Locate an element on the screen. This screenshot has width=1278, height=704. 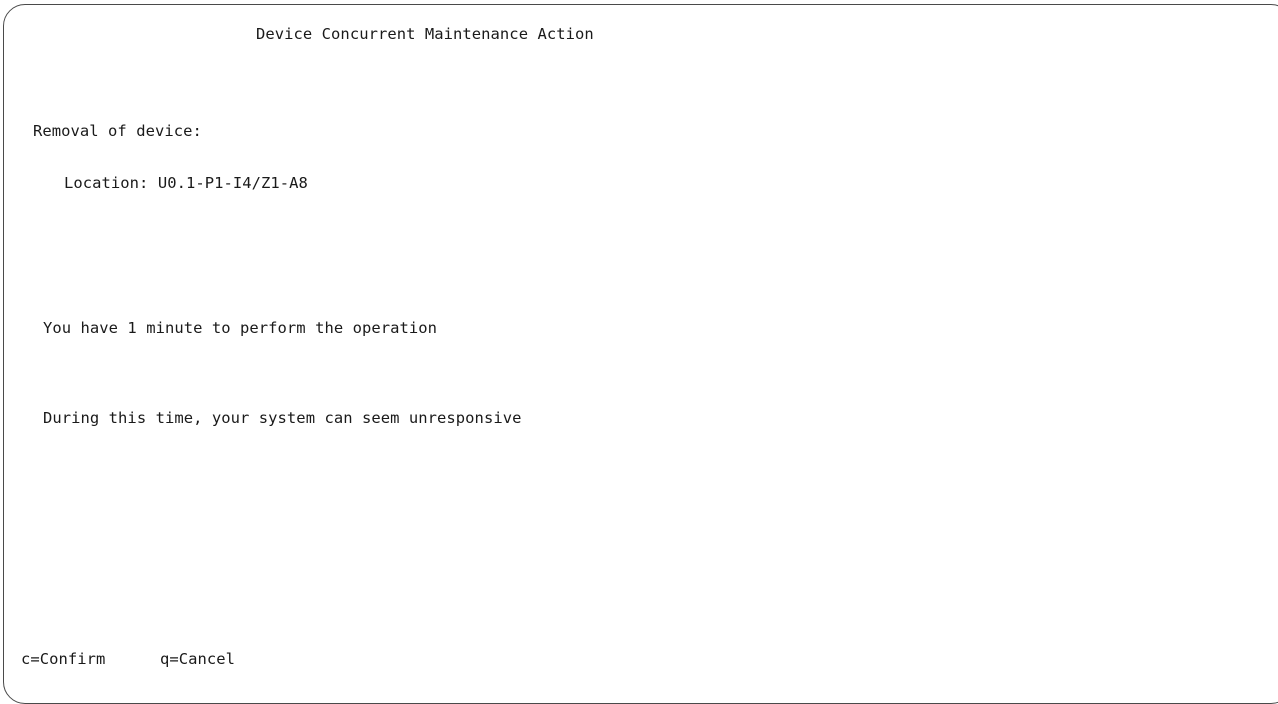
confirm-key: c=Confirm is located at coordinates (63, 659).